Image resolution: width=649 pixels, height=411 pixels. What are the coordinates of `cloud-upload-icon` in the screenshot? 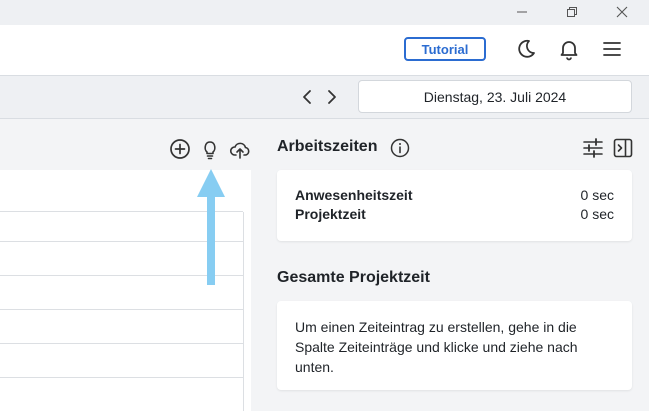 It's located at (240, 149).